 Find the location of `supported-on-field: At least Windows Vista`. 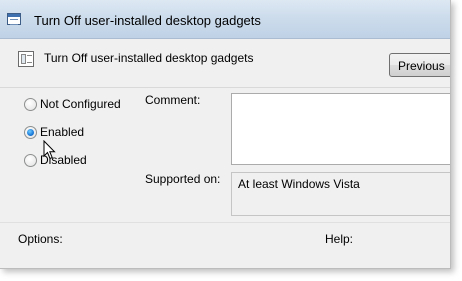

supported-on-field: At least Windows Vista is located at coordinates (340, 194).